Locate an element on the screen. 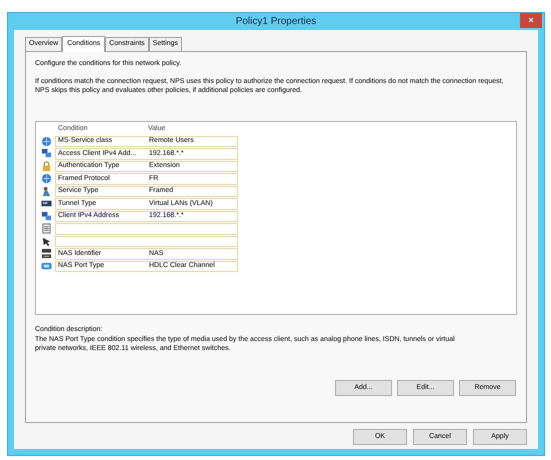  server-icon is located at coordinates (46, 254).